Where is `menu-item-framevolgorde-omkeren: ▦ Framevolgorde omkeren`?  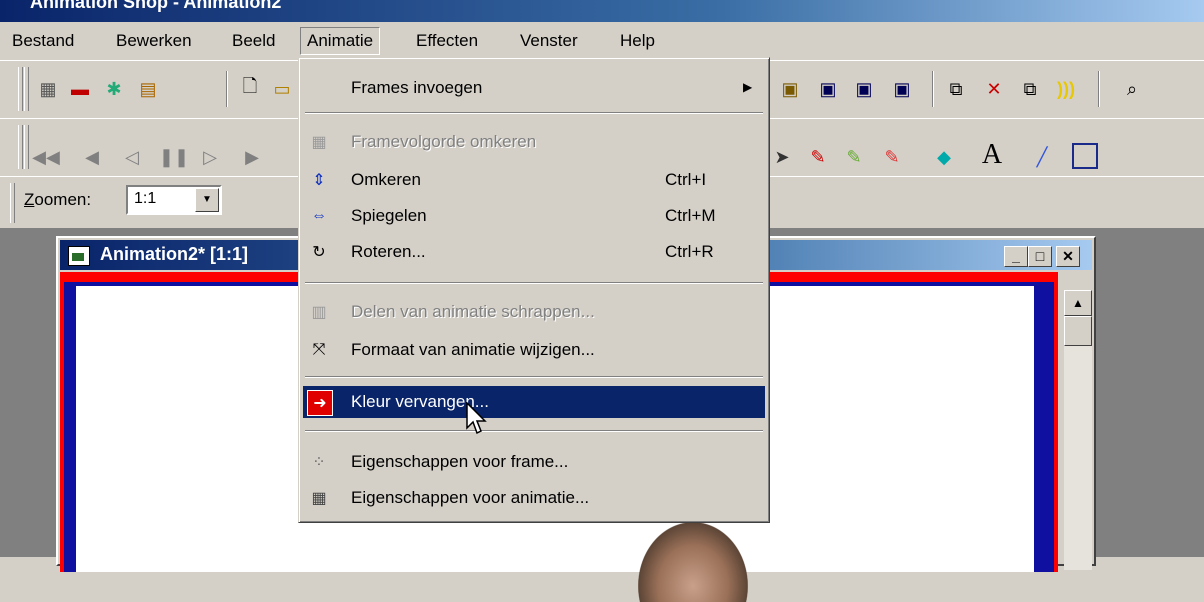 menu-item-framevolgorde-omkeren: ▦ Framevolgorde omkeren is located at coordinates (534, 142).